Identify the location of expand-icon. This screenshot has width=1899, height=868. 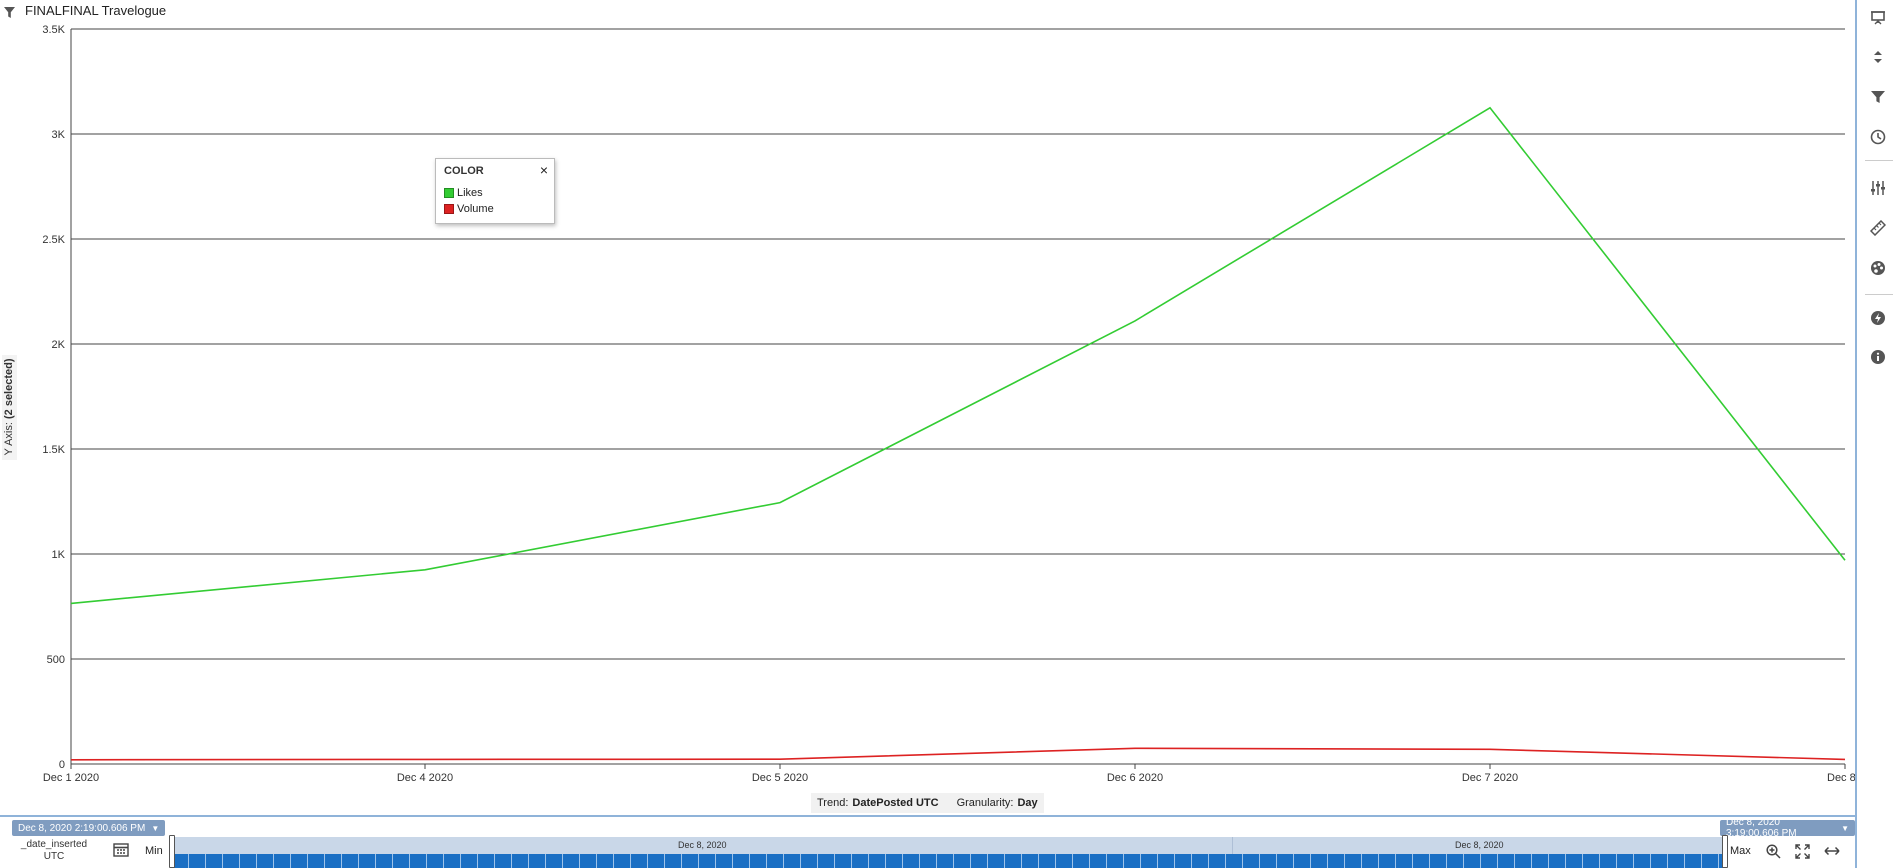
(1802, 851).